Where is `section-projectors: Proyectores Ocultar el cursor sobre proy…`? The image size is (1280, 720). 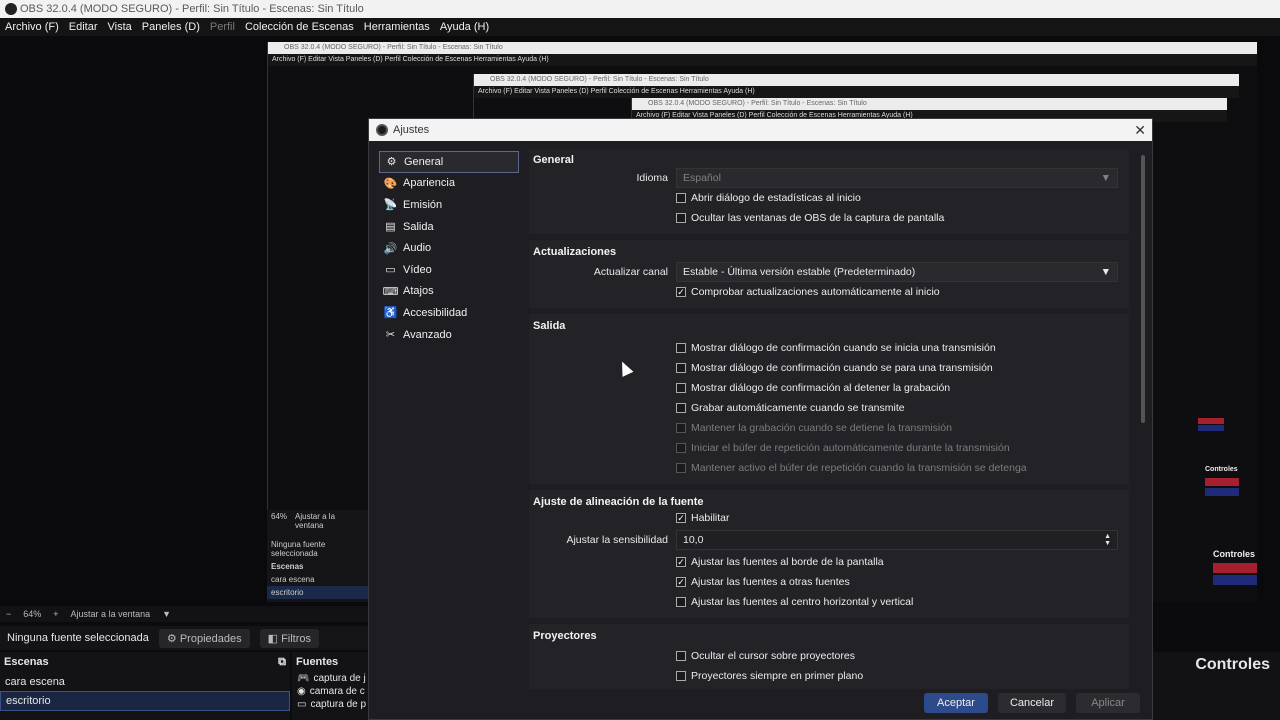
section-projectors: Proyectores Ocultar el cursor sobre proy… is located at coordinates (829, 656).